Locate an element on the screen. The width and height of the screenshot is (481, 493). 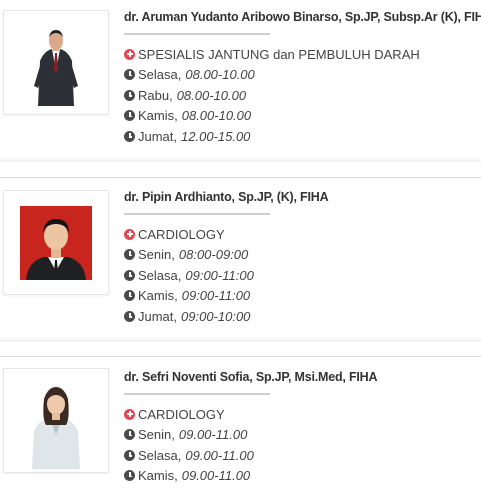
schedule-row: Selasa, 08.00-10.00 is located at coordinates (302, 75).